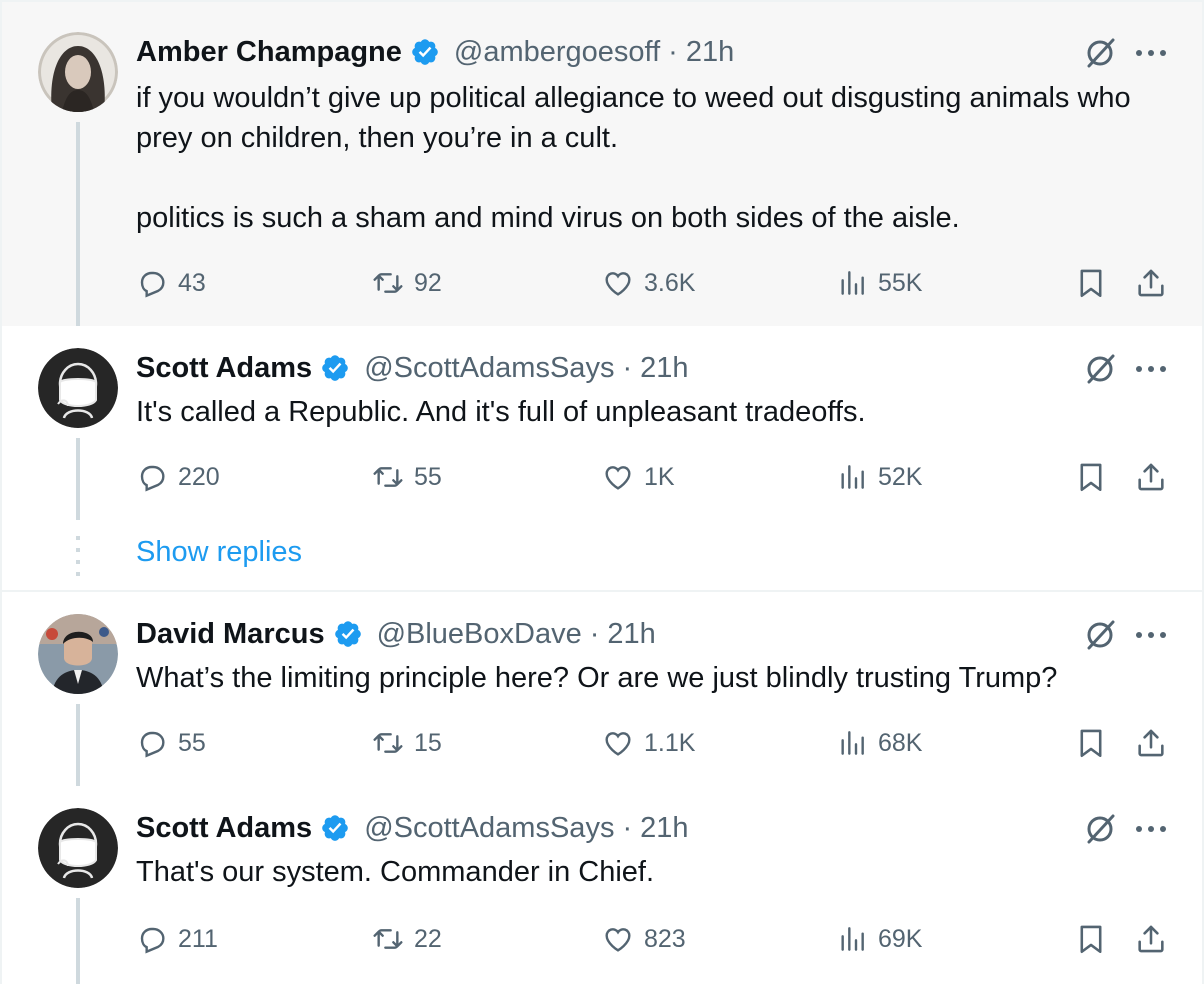 The width and height of the screenshot is (1204, 984). Describe the element at coordinates (428, 939) in the screenshot. I see `repost-count: 22` at that location.